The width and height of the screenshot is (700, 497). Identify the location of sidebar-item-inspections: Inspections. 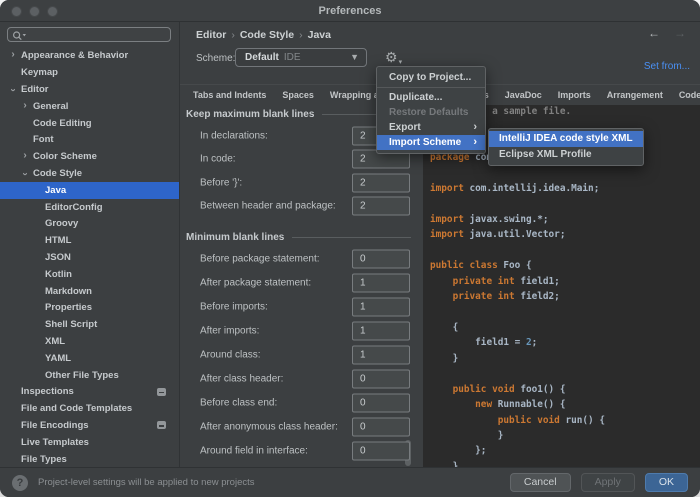
(89, 391).